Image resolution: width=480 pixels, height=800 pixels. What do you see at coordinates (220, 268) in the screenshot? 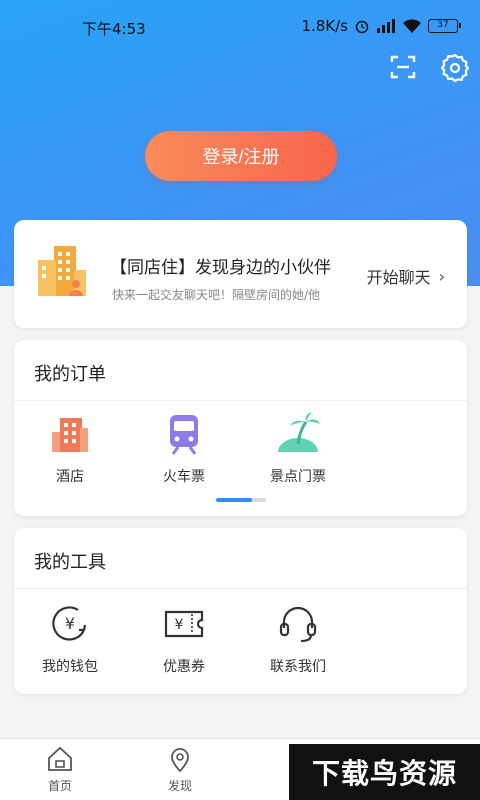
I see `promo-title: 【同店住】发现身边的小伙伴` at bounding box center [220, 268].